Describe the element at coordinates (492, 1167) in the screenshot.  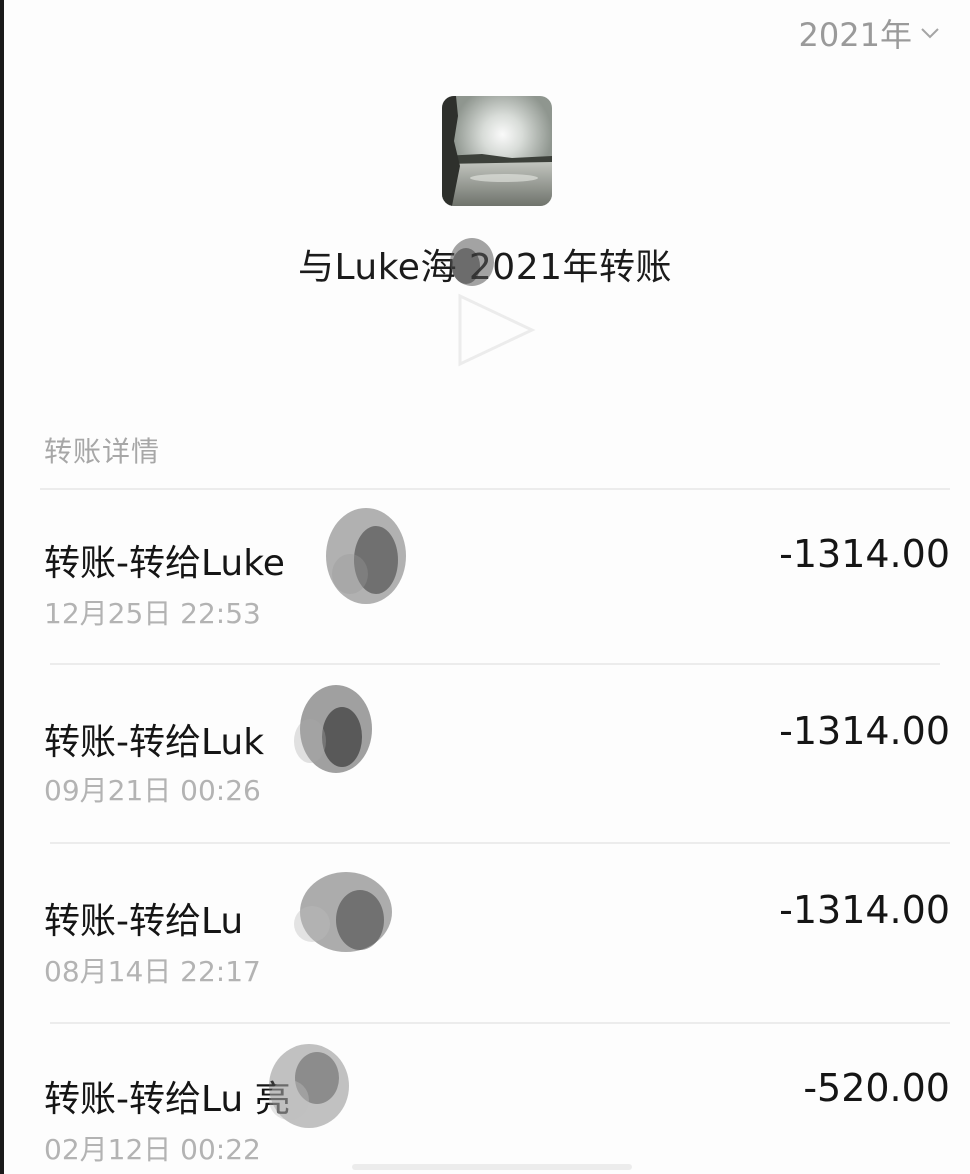
I see `watermark` at that location.